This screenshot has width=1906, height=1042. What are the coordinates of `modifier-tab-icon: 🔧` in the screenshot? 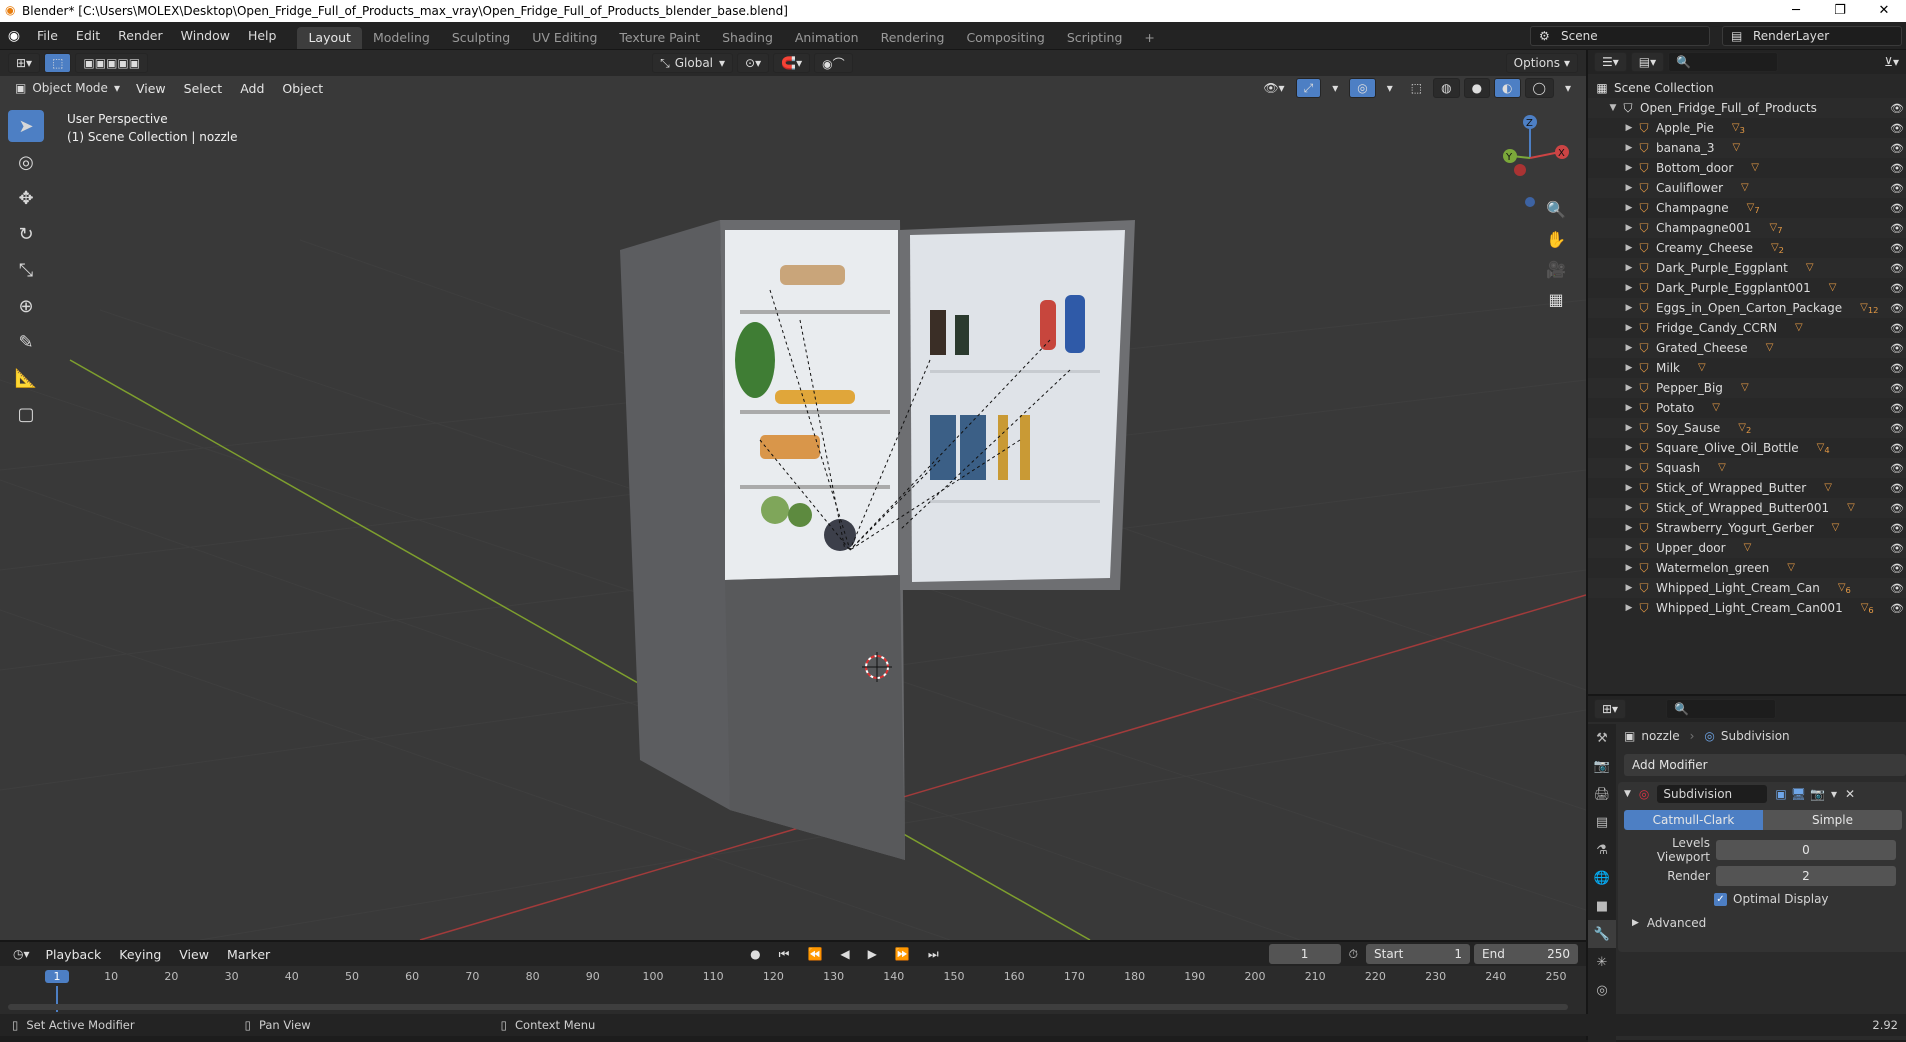 It's located at (1602, 934).